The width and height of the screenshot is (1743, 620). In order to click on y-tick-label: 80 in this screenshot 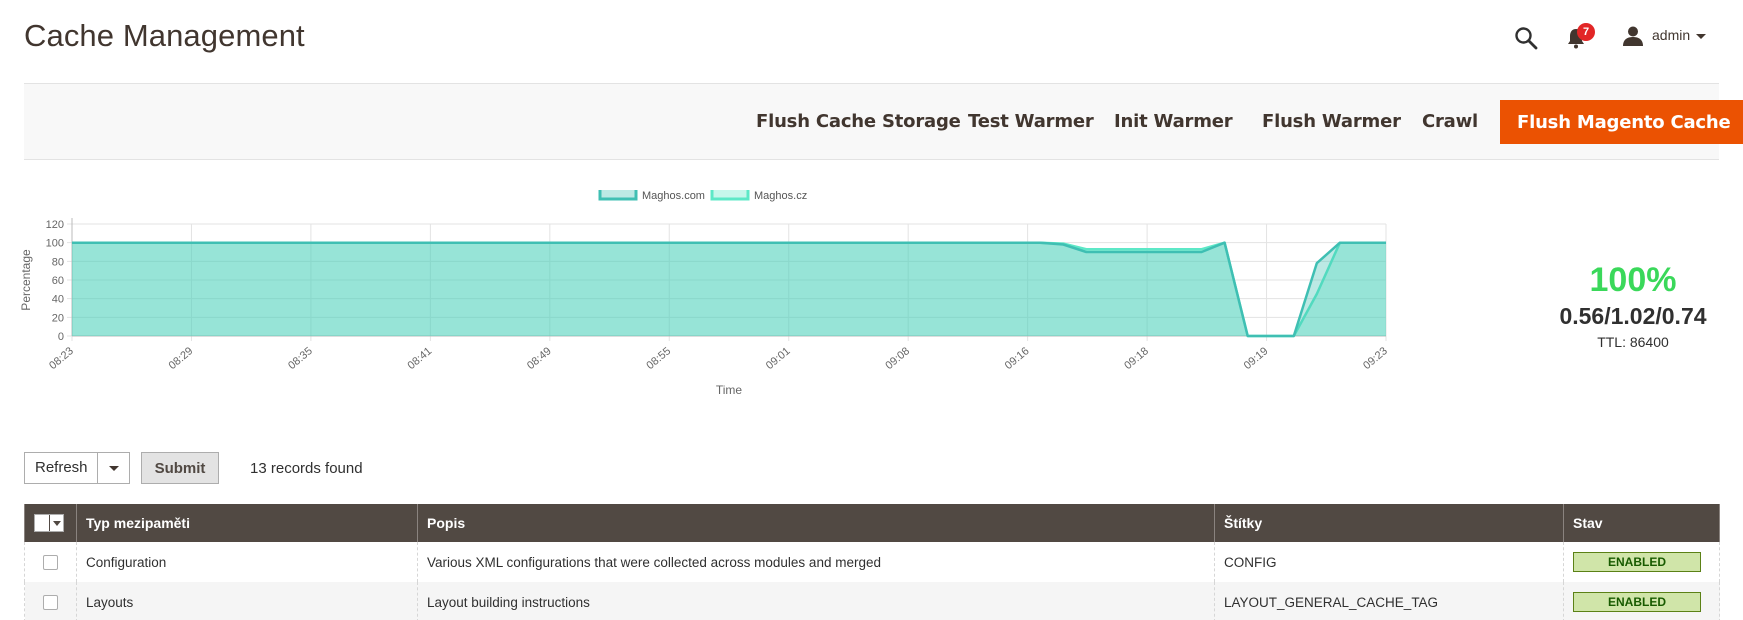, I will do `click(58, 262)`.